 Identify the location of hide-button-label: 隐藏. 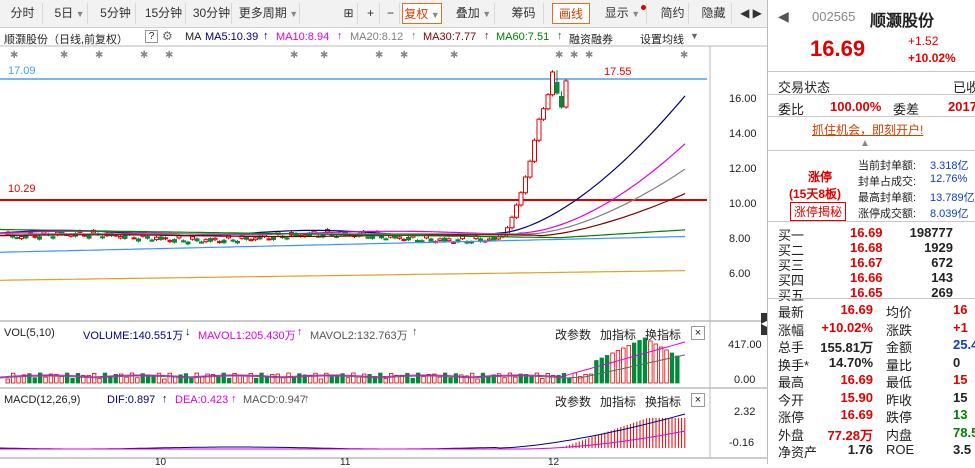
(713, 13).